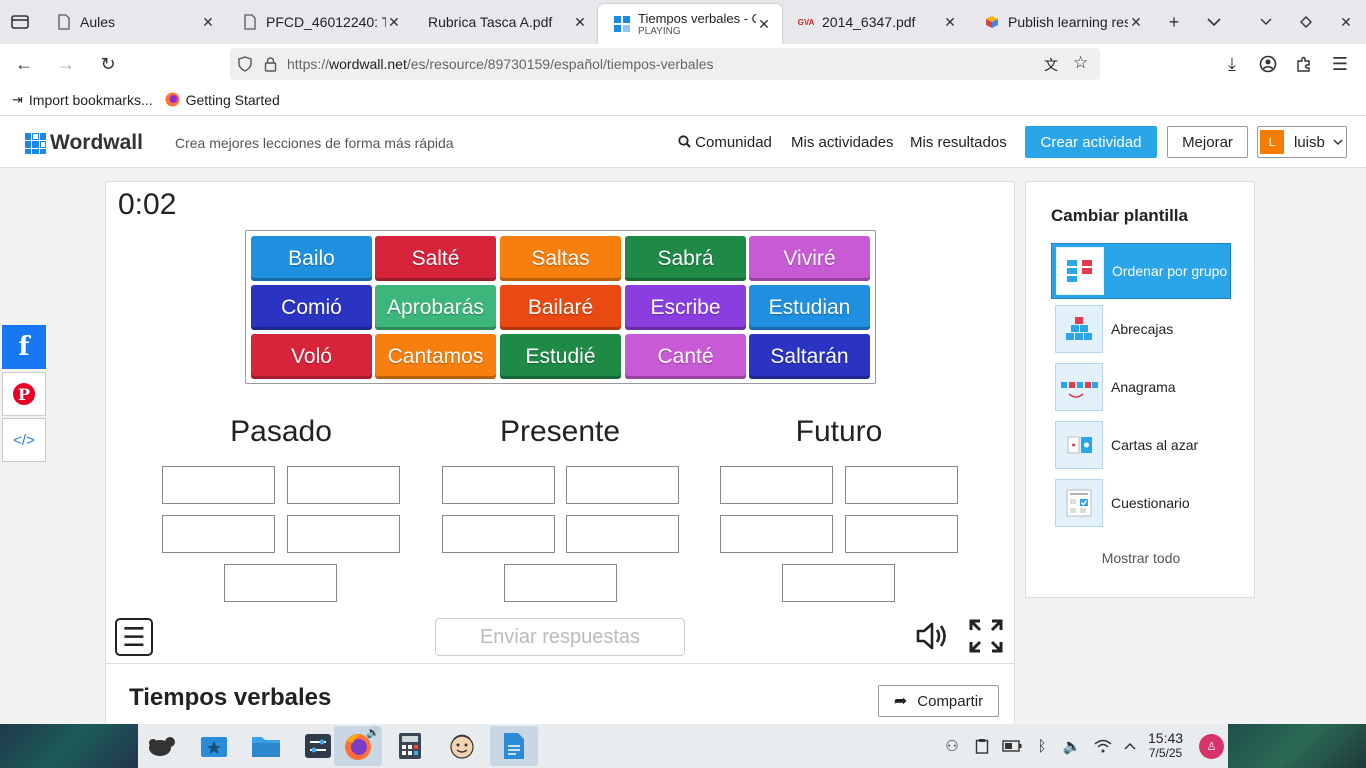  Describe the element at coordinates (685, 258) in the screenshot. I see `word-tile: Sabrá` at that location.